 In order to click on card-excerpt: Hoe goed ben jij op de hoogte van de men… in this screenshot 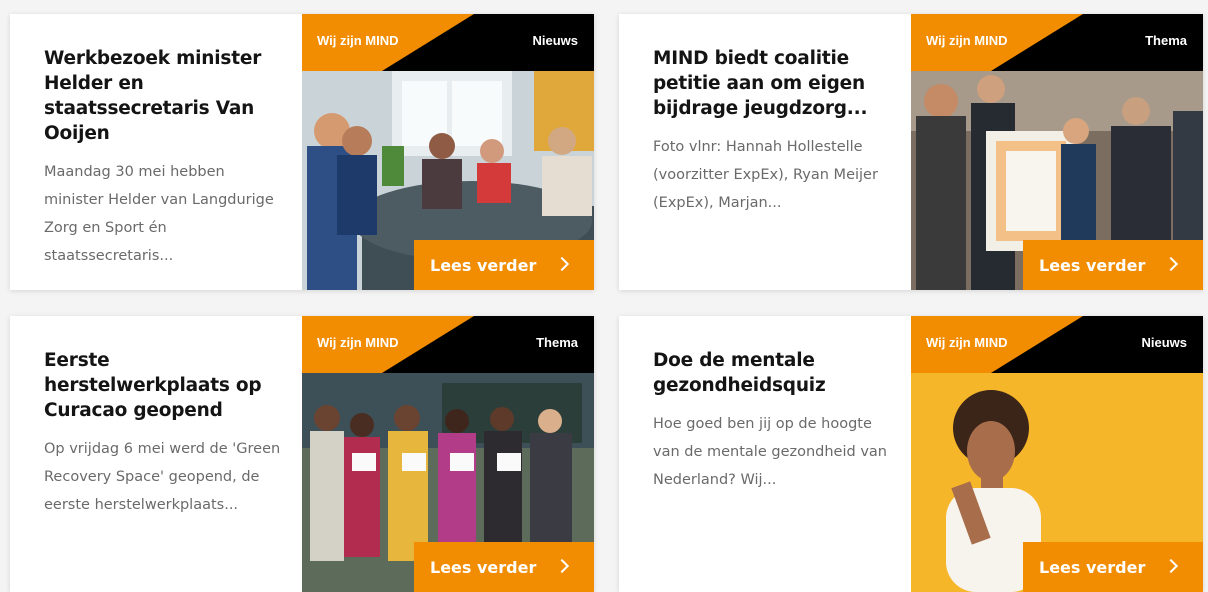, I will do `click(770, 452)`.